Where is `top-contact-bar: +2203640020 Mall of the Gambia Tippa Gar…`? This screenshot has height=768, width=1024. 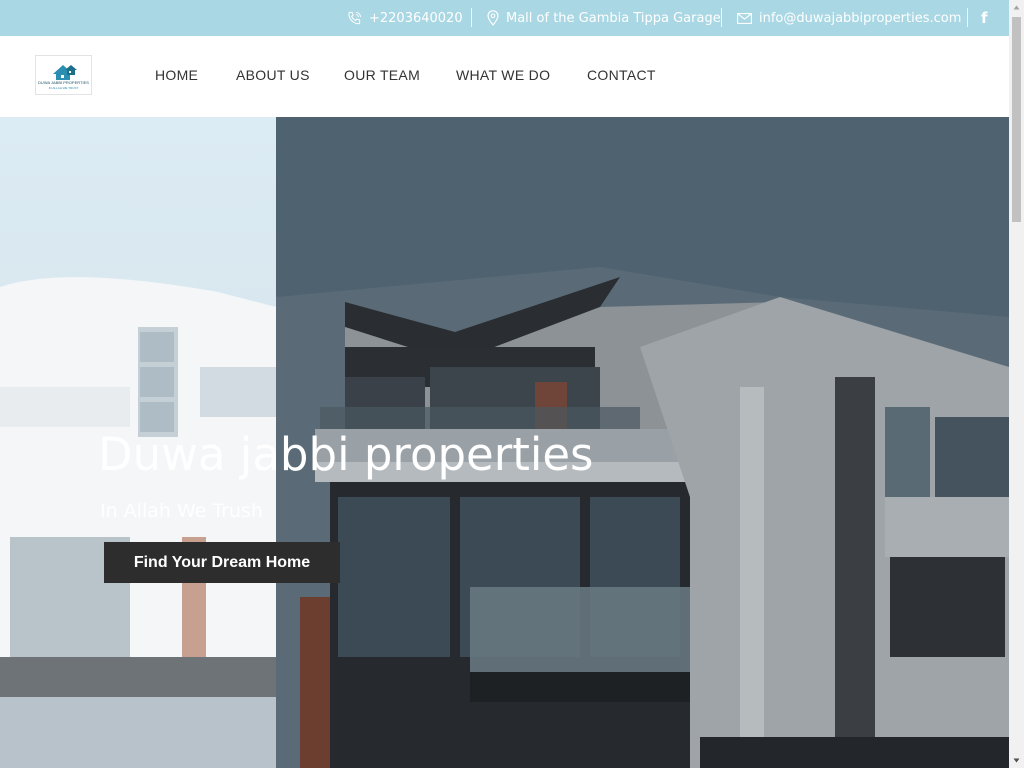
top-contact-bar: +2203640020 Mall of the Gambia Tippa Gar… is located at coordinates (504, 18).